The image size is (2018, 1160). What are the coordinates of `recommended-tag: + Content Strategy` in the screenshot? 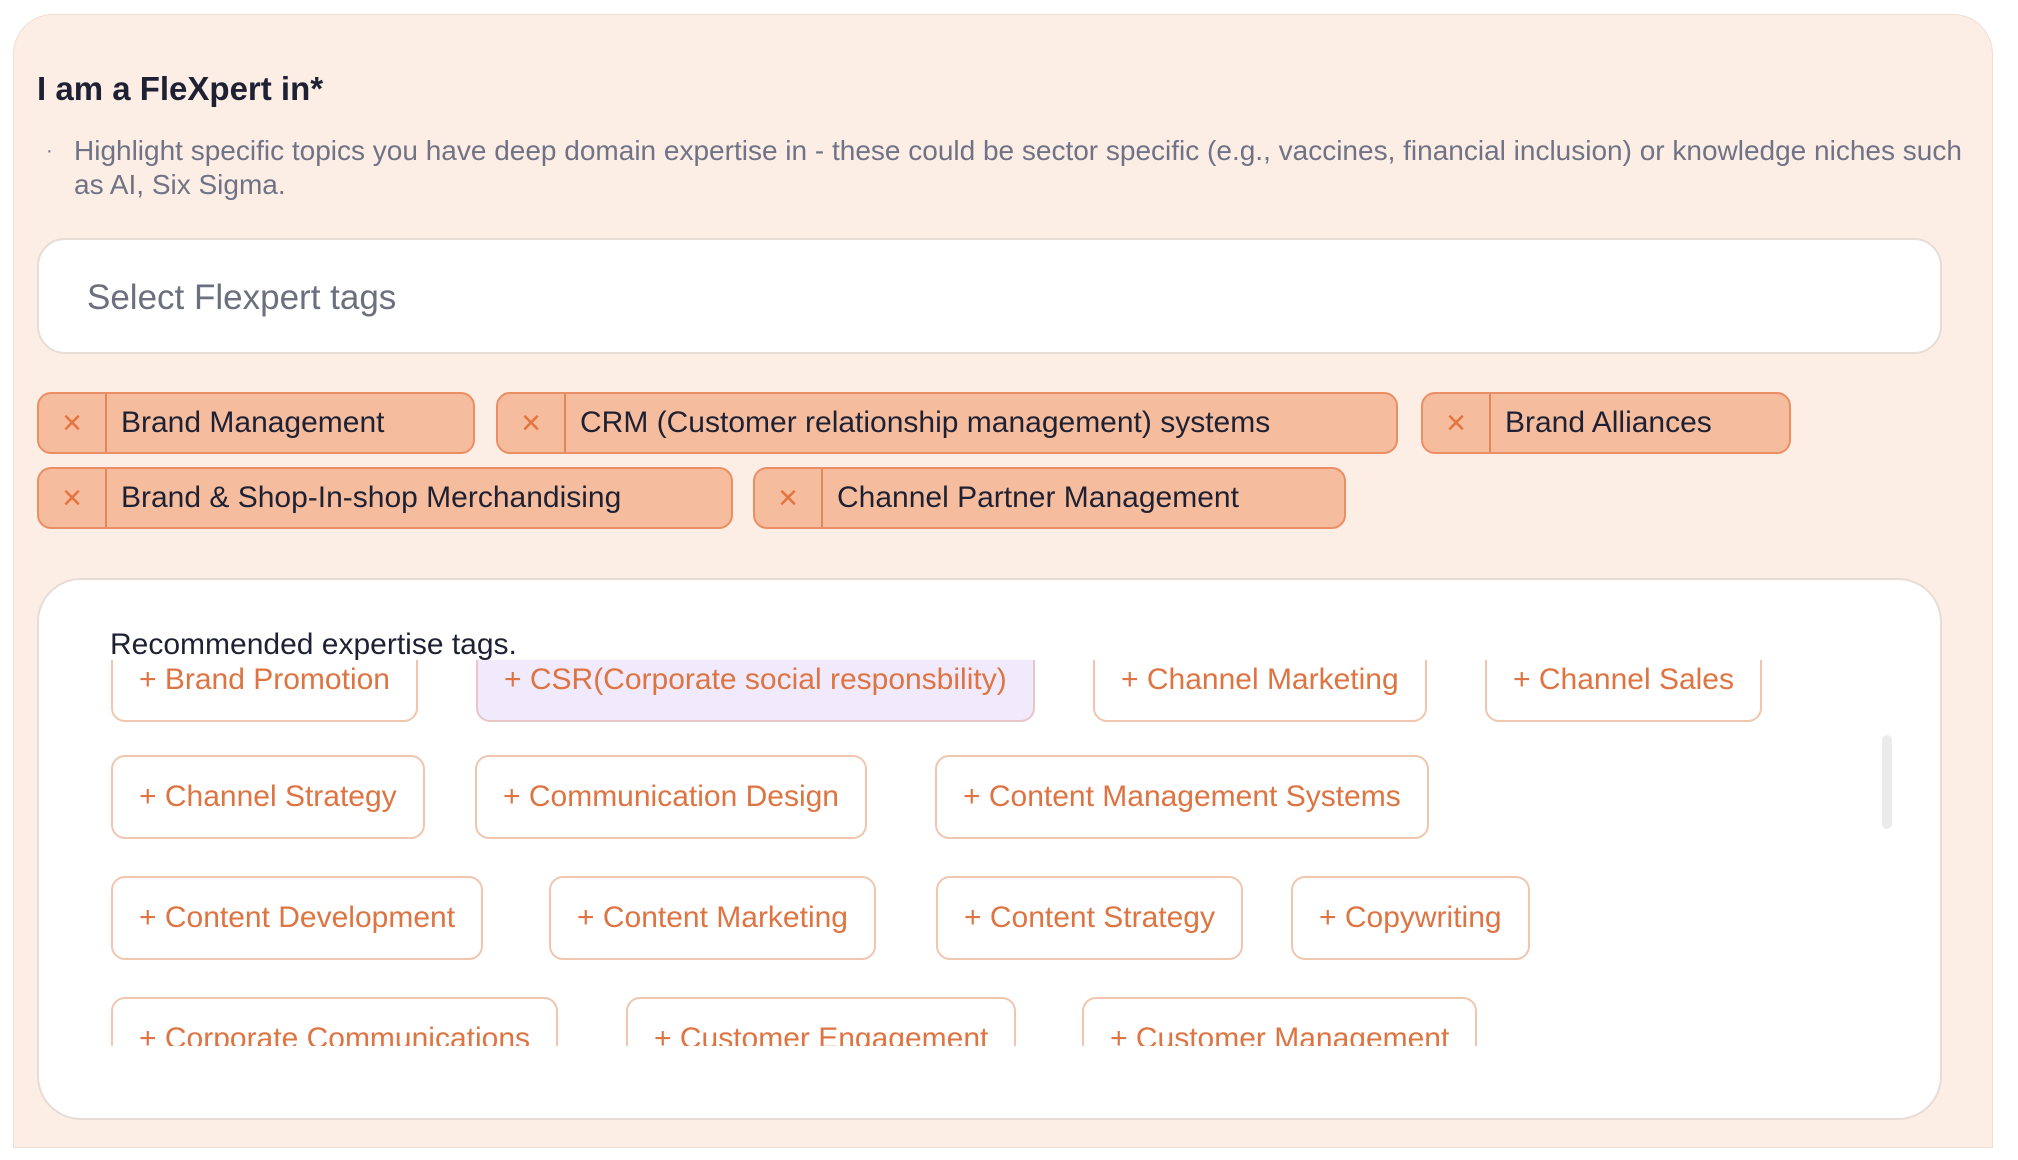 It's located at (1089, 918).